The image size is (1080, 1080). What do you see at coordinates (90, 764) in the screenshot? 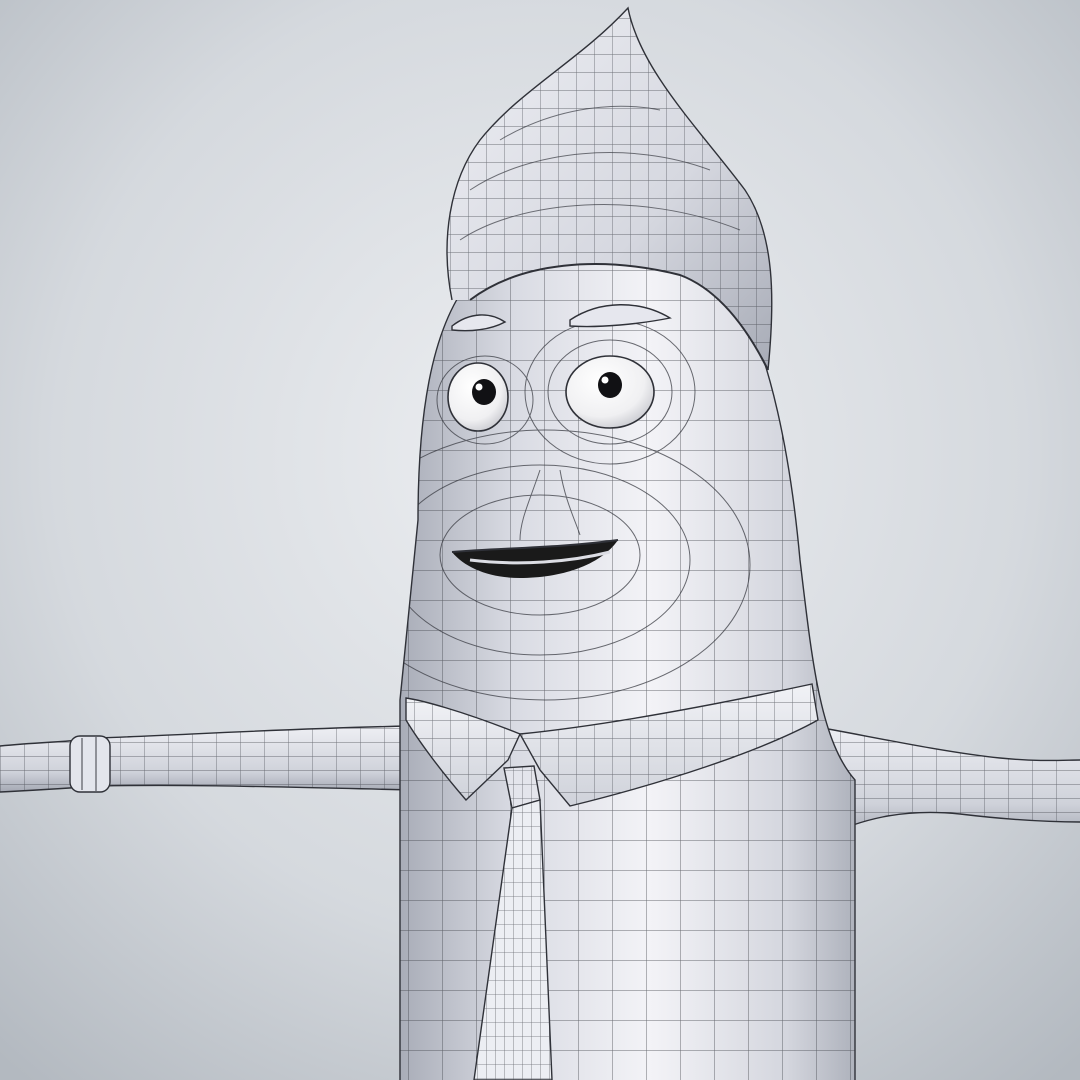
I see `left-wrist-band` at bounding box center [90, 764].